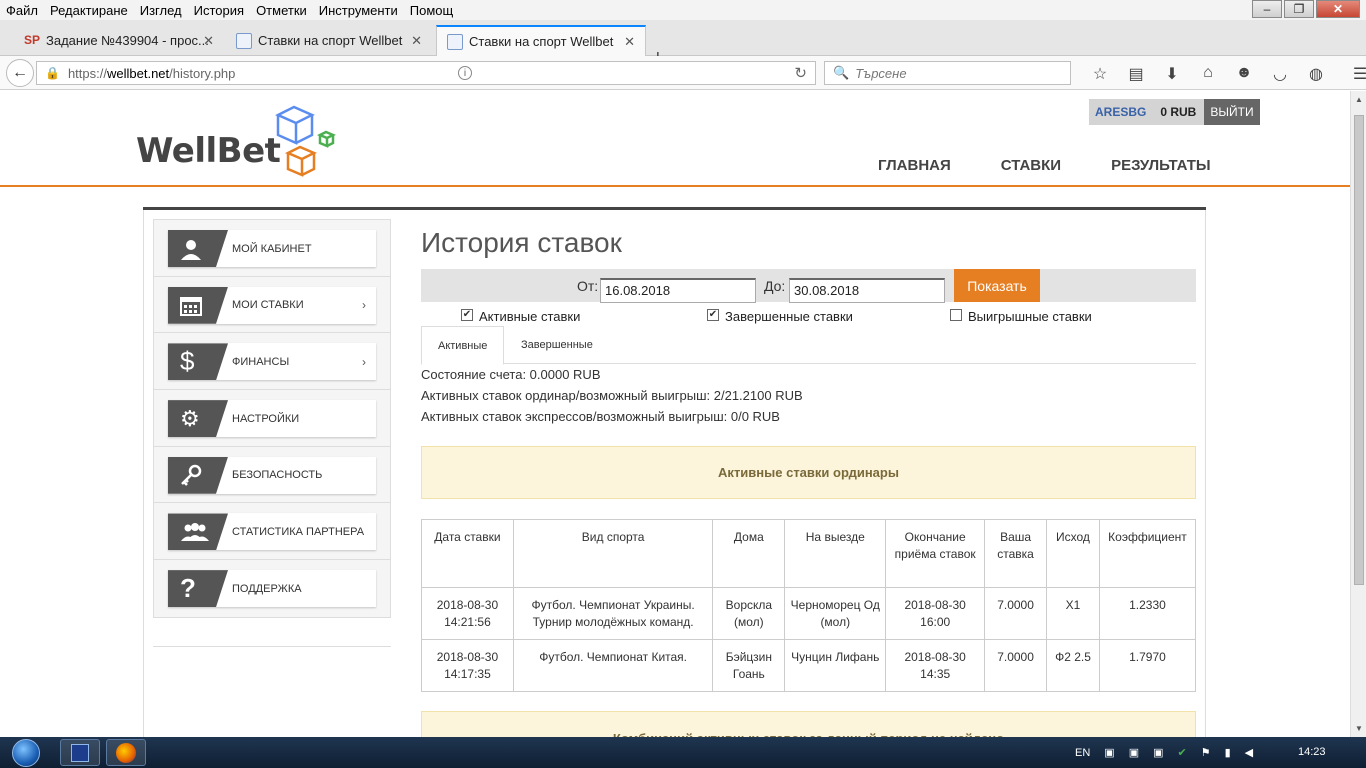 This screenshot has height=768, width=1366. I want to click on window-controls: – ❐ ✕, so click(1305, 9).